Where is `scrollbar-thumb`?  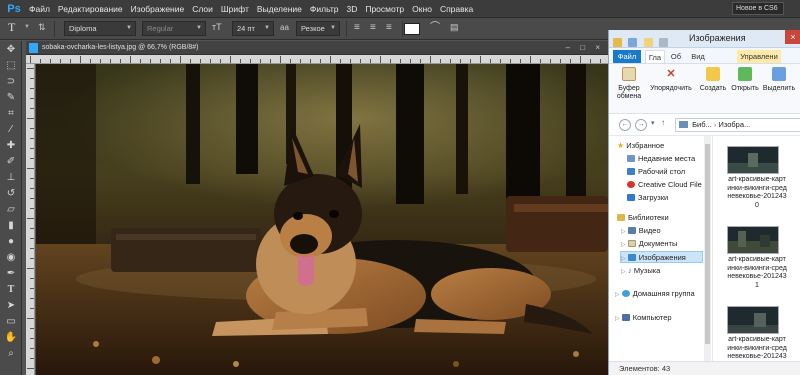 scrollbar-thumb is located at coordinates (707, 244).